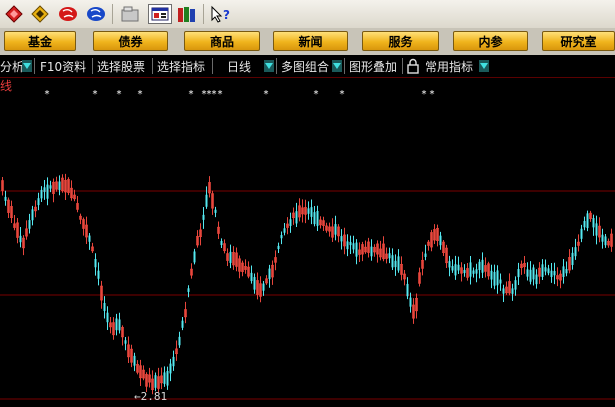 This screenshot has width=615, height=407. I want to click on red-diamond-icon, so click(14, 14).